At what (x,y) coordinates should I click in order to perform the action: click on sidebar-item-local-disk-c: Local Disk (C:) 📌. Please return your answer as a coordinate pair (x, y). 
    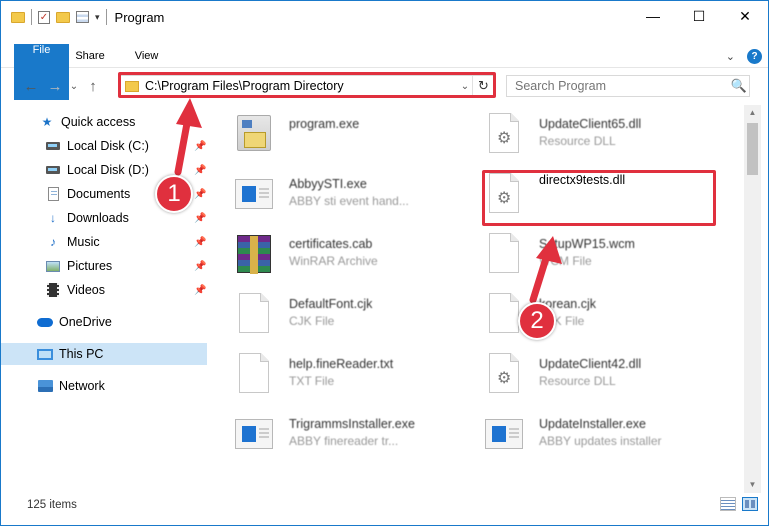
    Looking at the image, I should click on (104, 146).